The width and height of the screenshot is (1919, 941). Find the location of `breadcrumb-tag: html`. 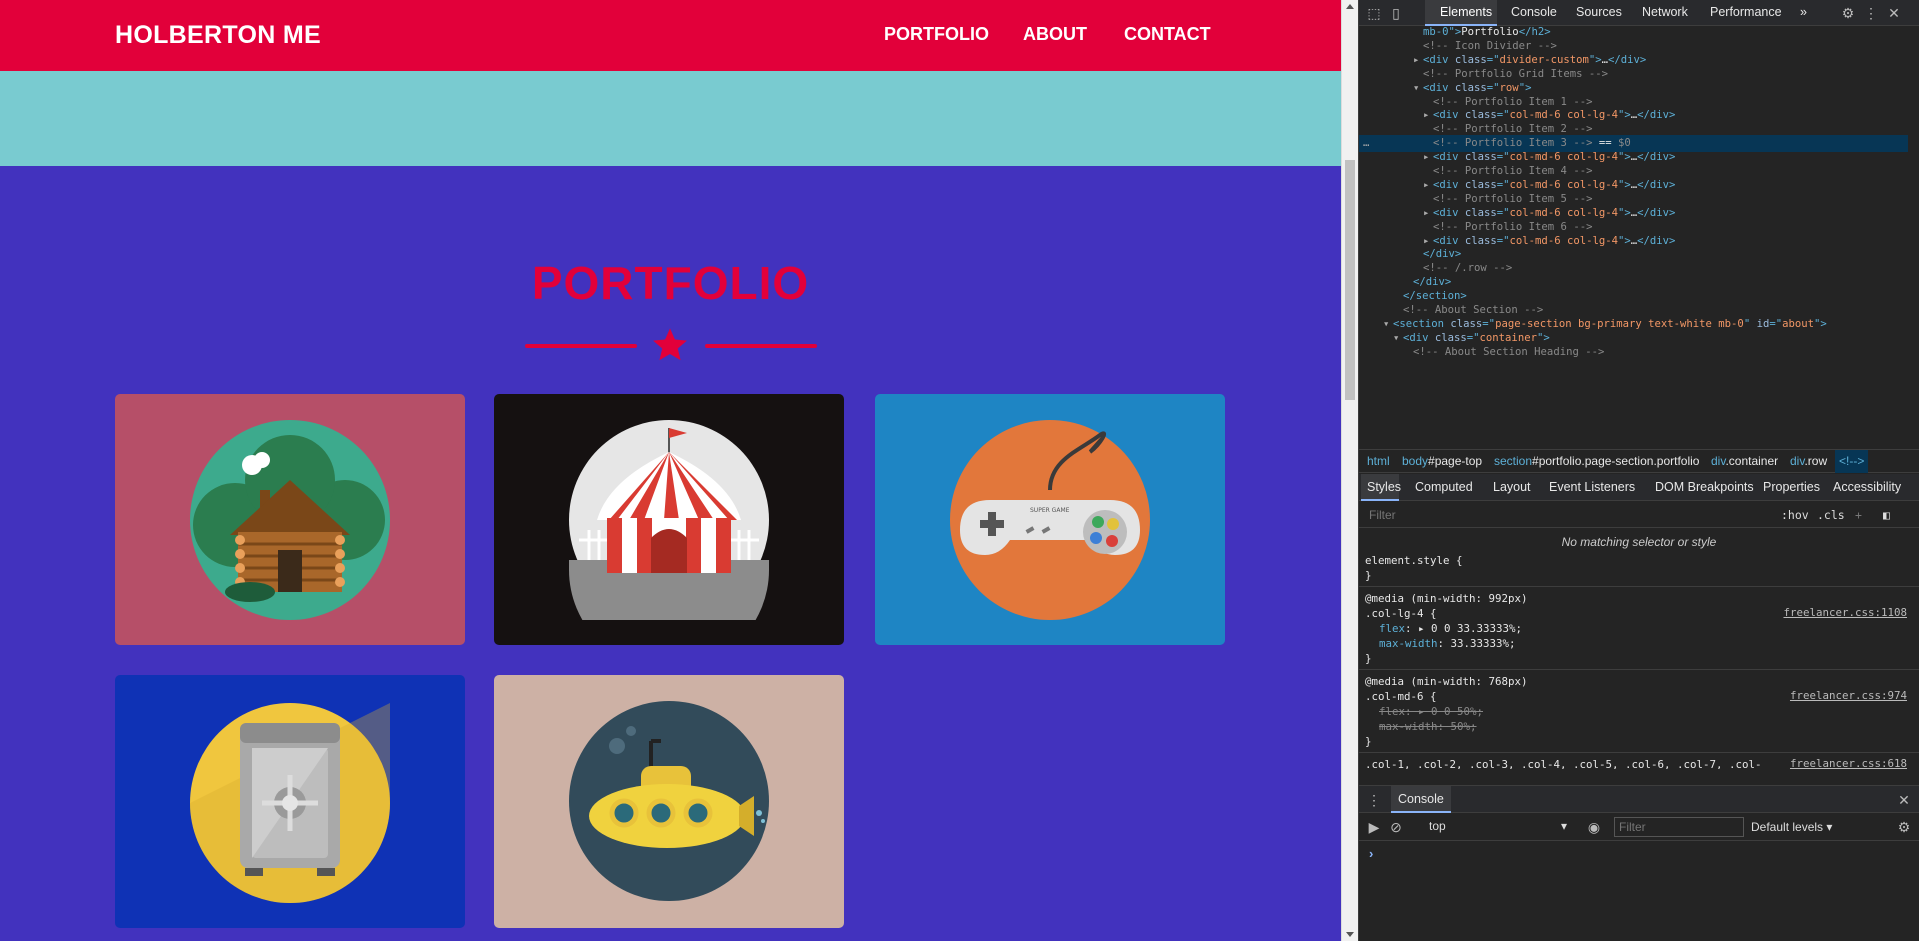

breadcrumb-tag: html is located at coordinates (1378, 461).